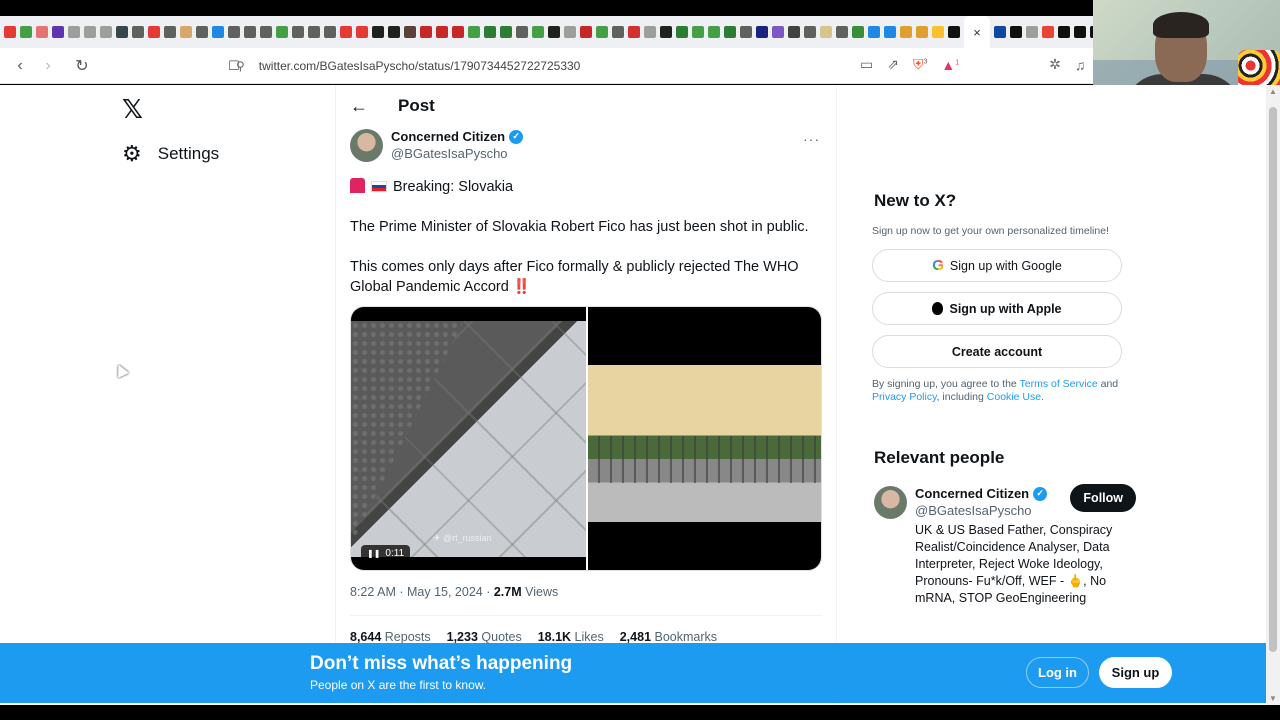  What do you see at coordinates (893, 64) in the screenshot?
I see `share-icon: ⇗` at bounding box center [893, 64].